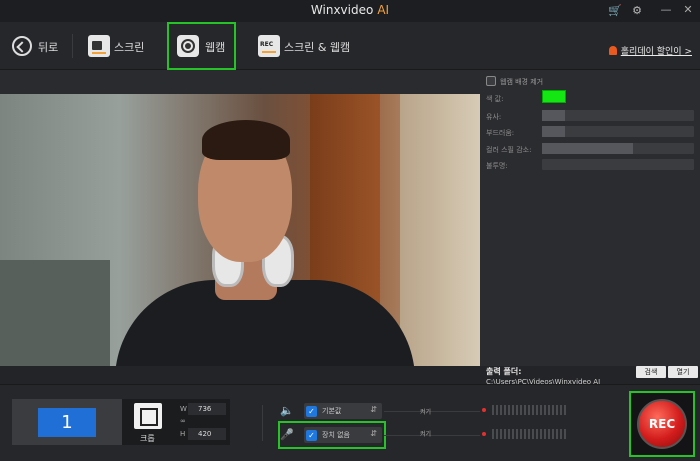 Image resolution: width=700 pixels, height=461 pixels. I want to click on height-key: H, so click(183, 434).